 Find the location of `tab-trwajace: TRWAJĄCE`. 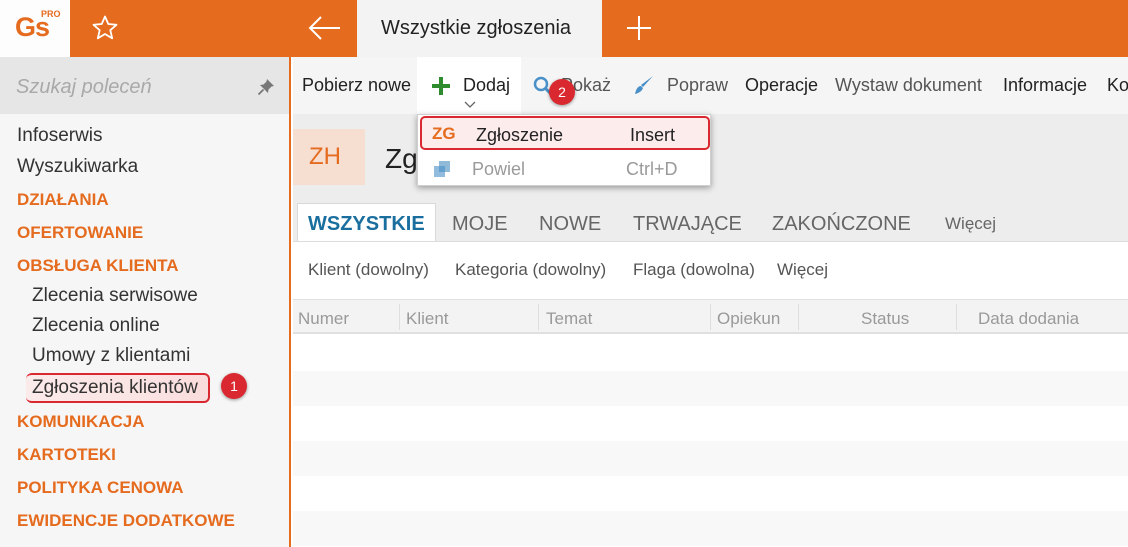

tab-trwajace: TRWAJĄCE is located at coordinates (687, 224).